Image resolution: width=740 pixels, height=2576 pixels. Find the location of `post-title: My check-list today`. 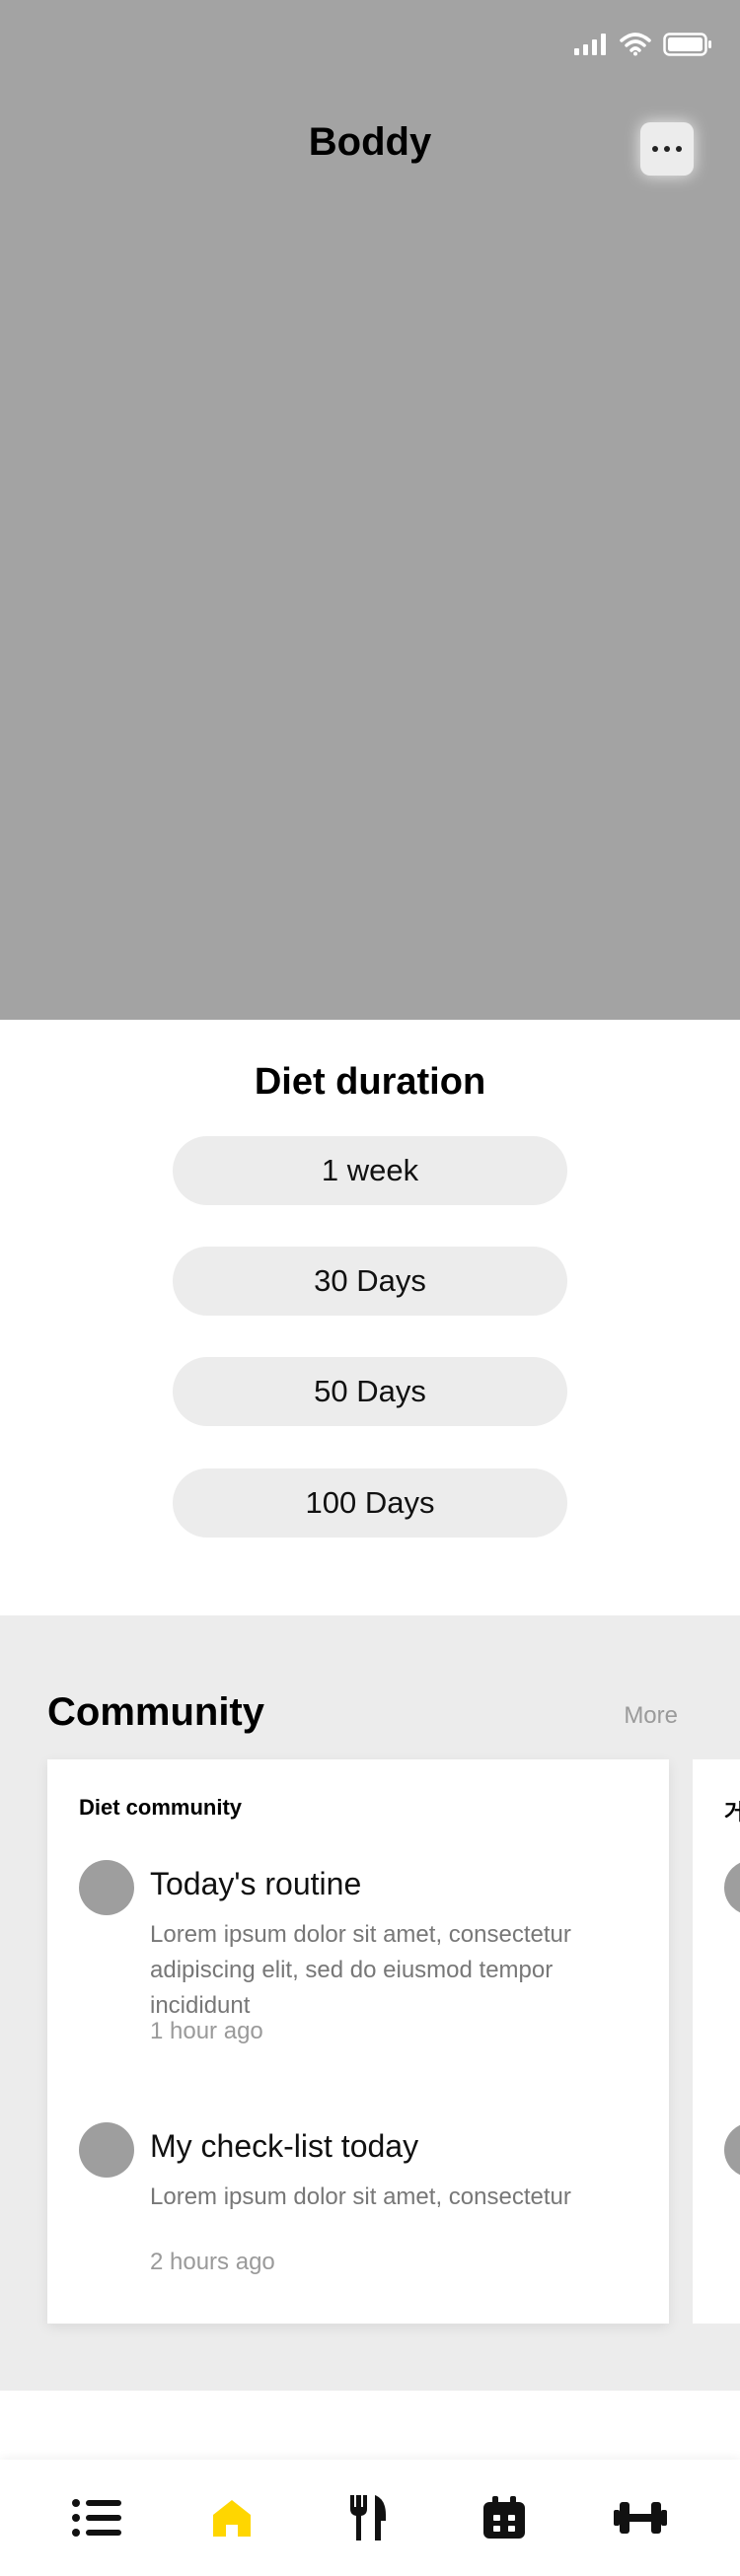

post-title: My check-list today is located at coordinates (284, 2146).